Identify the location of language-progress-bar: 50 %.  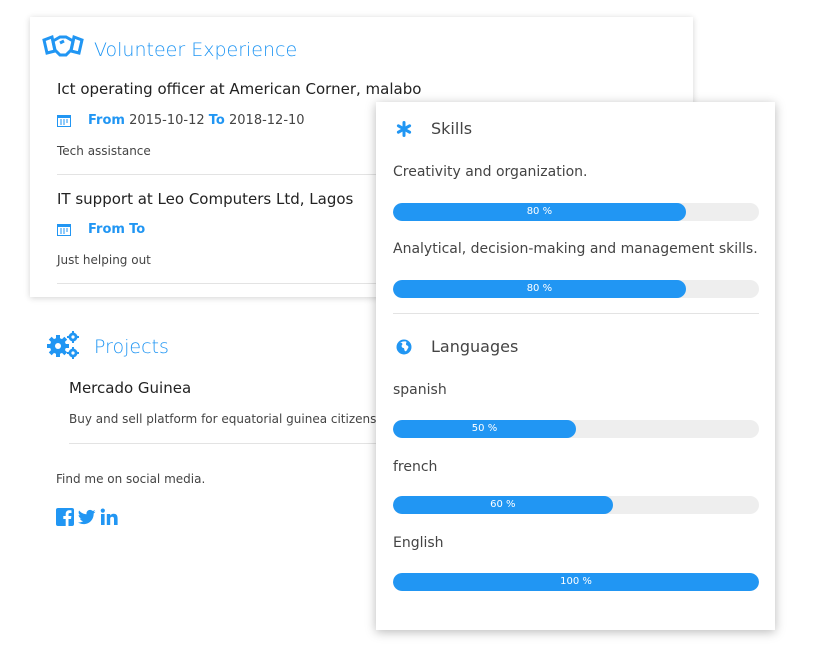
(576, 429).